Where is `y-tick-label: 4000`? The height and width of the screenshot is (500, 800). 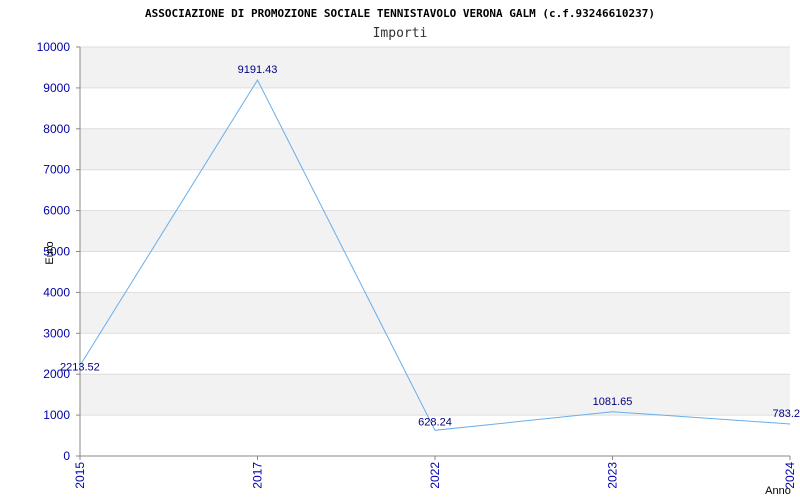
y-tick-label: 4000 is located at coordinates (56, 292).